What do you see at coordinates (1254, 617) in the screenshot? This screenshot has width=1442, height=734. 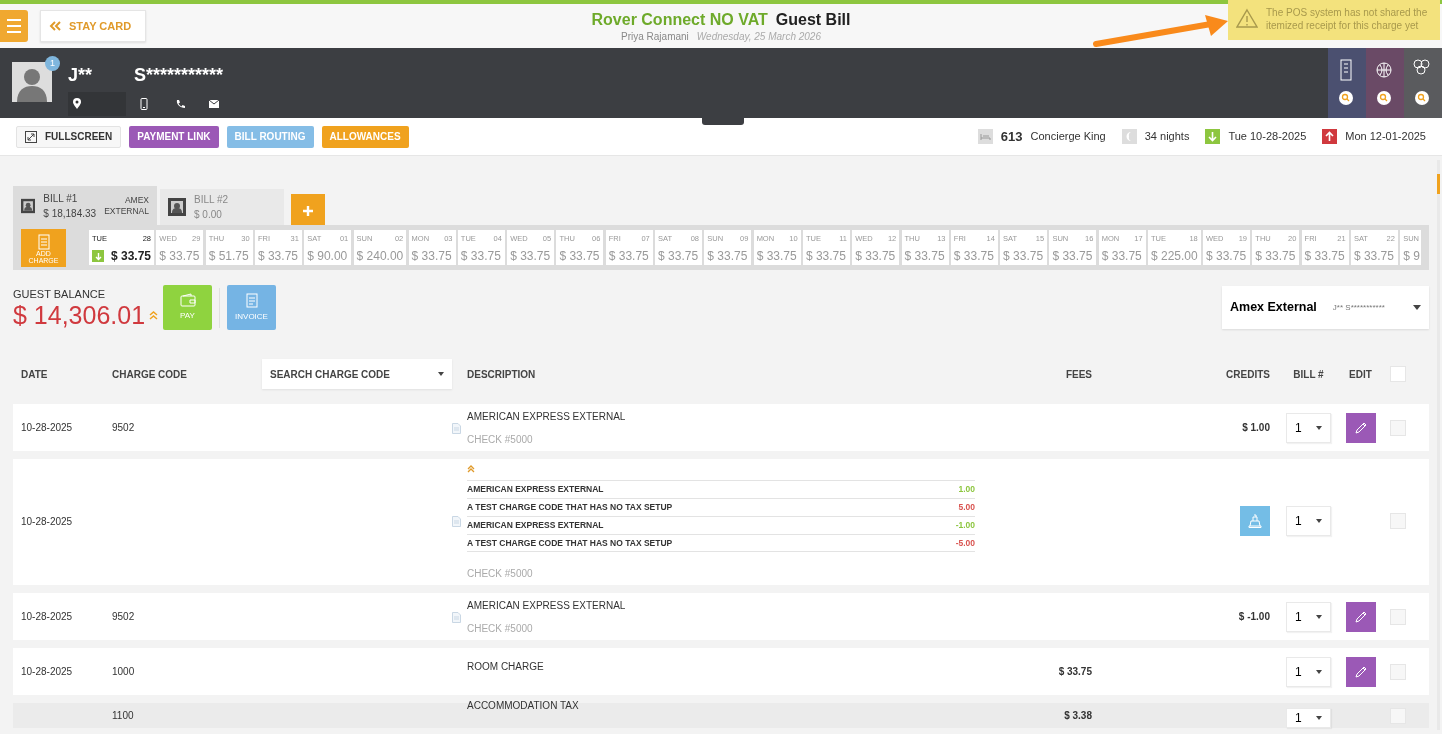 I see `credits-cell-text: $ -1.00` at bounding box center [1254, 617].